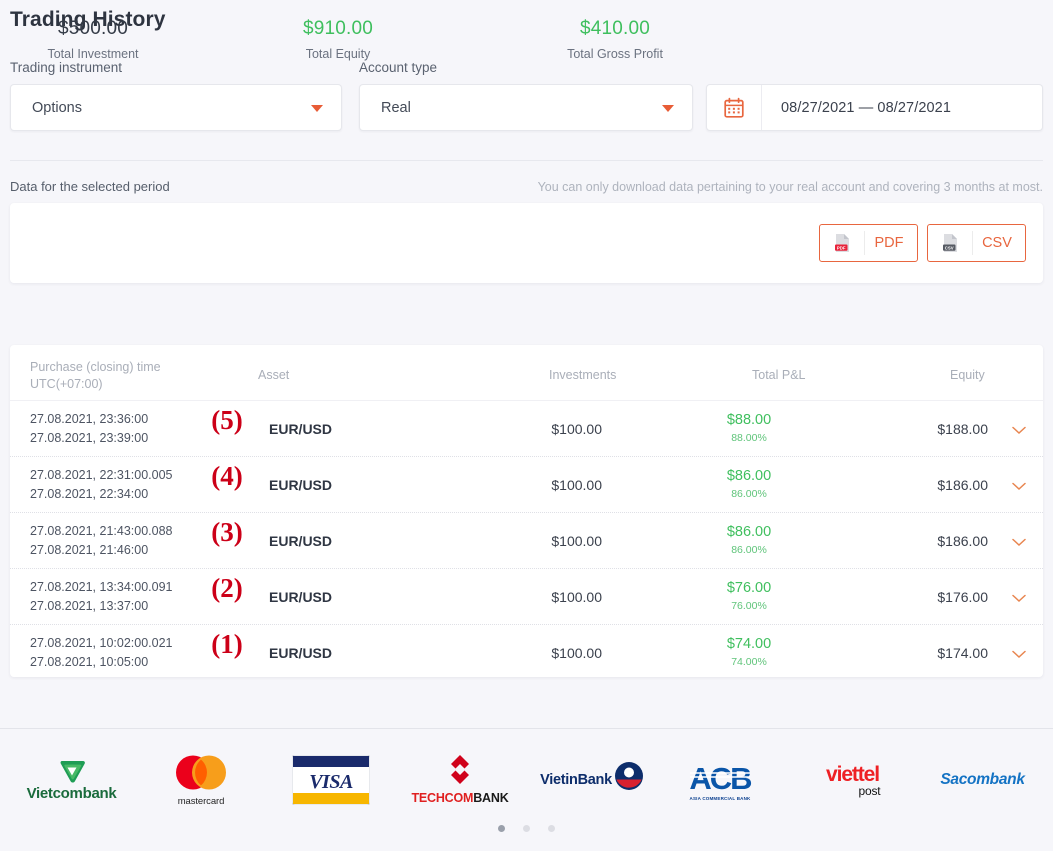 The image size is (1053, 851). Describe the element at coordinates (460, 780) in the screenshot. I see `techcombank-logo: TECHCOMBANK` at that location.